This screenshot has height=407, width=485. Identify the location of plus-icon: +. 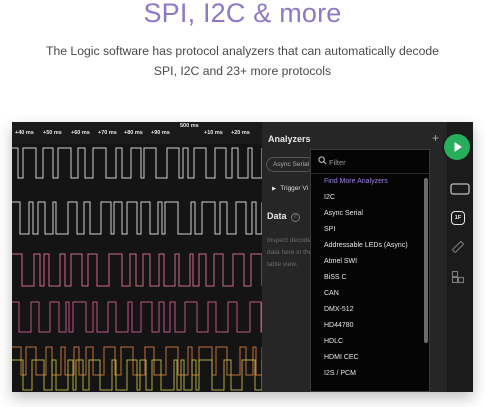
(435, 138).